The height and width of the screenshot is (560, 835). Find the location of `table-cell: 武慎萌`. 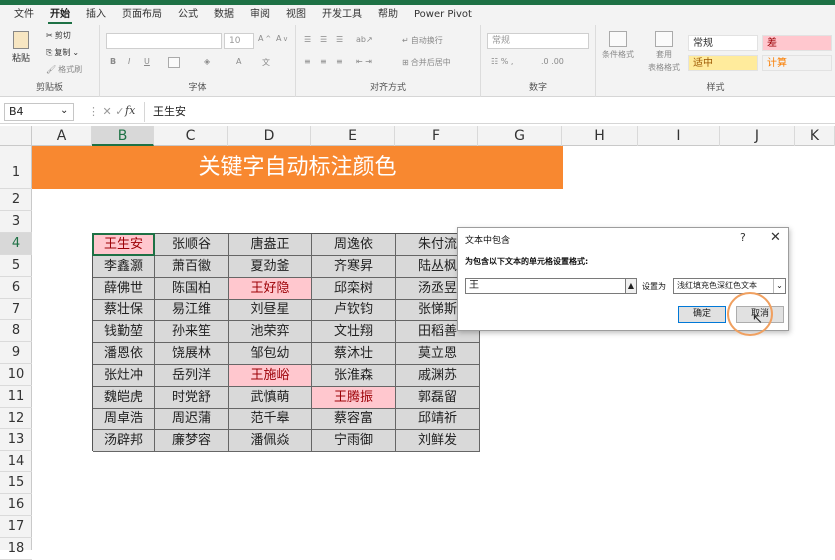

table-cell: 武慎萌 is located at coordinates (270, 398).